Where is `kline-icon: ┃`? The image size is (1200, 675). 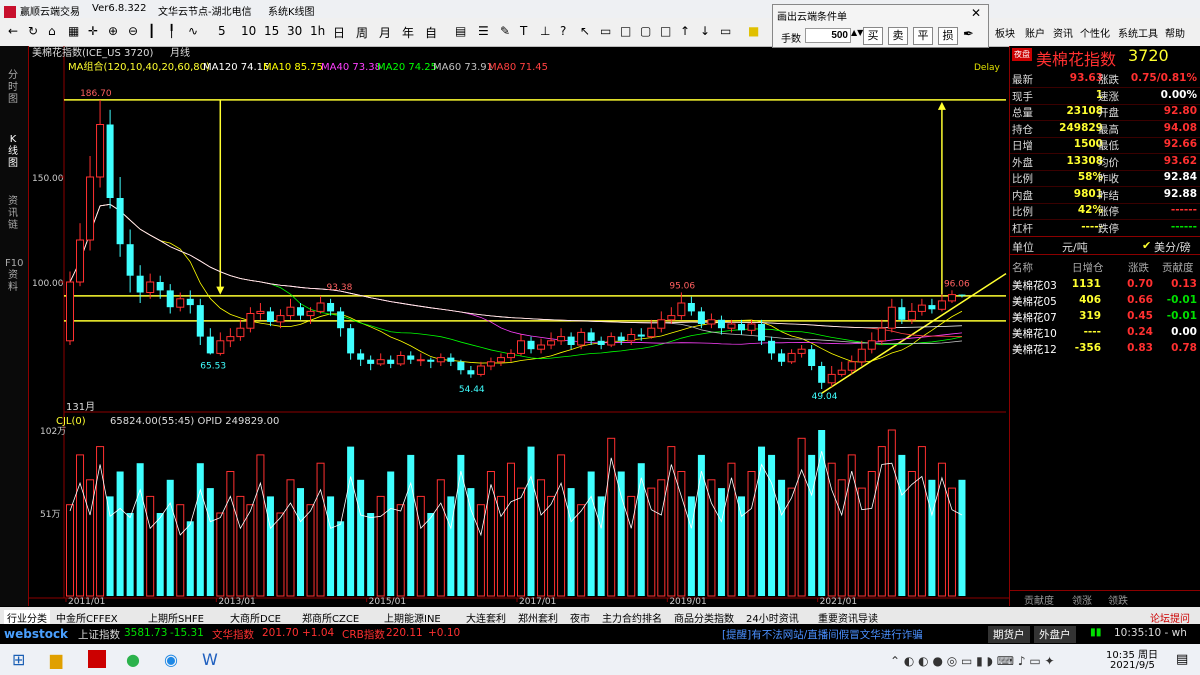 kline-icon: ┃ is located at coordinates (151, 31).